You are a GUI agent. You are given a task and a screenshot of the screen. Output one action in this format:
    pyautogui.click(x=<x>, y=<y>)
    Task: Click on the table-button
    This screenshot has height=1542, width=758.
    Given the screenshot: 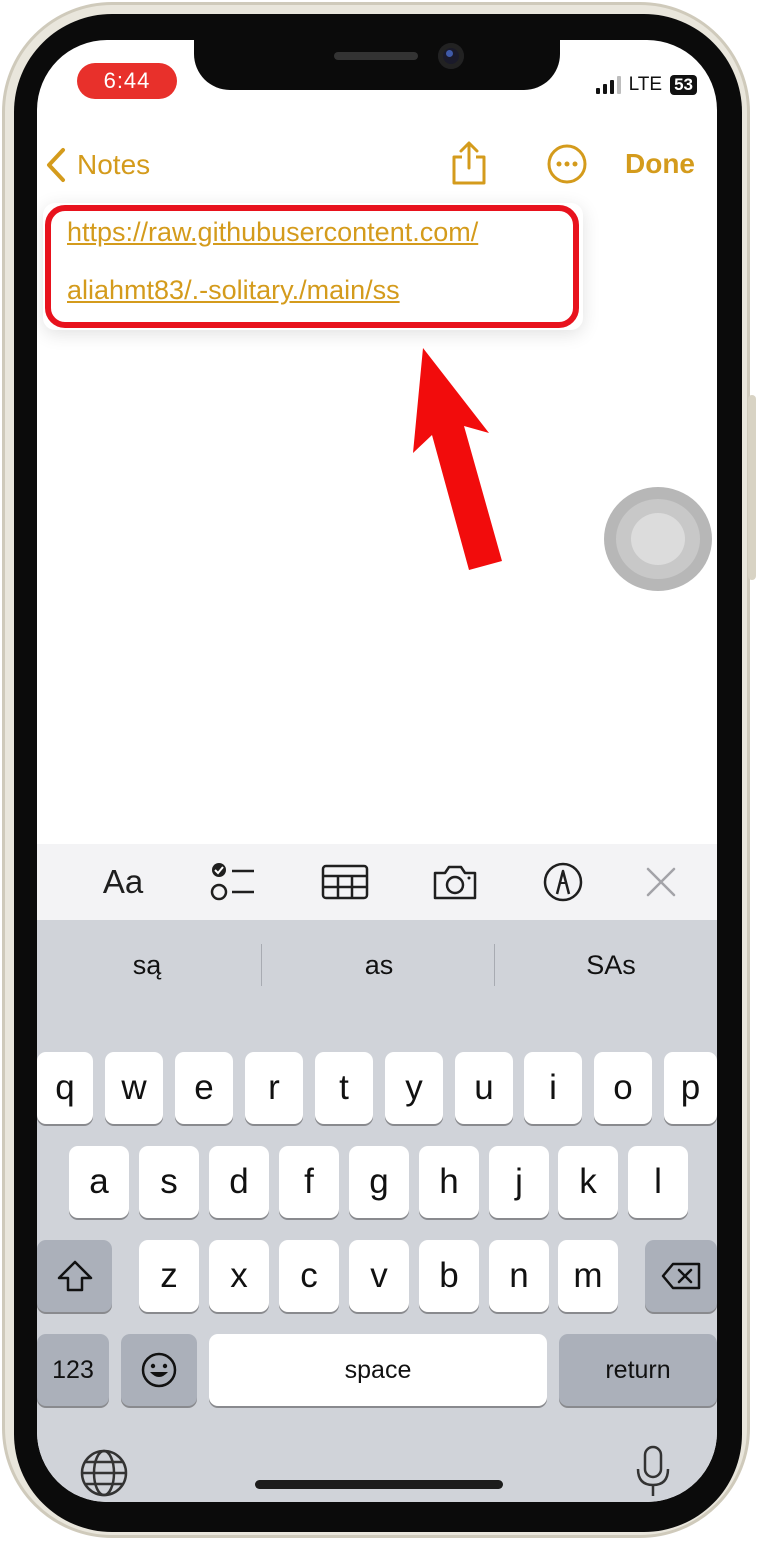 What is the action you would take?
    pyautogui.click(x=345, y=882)
    